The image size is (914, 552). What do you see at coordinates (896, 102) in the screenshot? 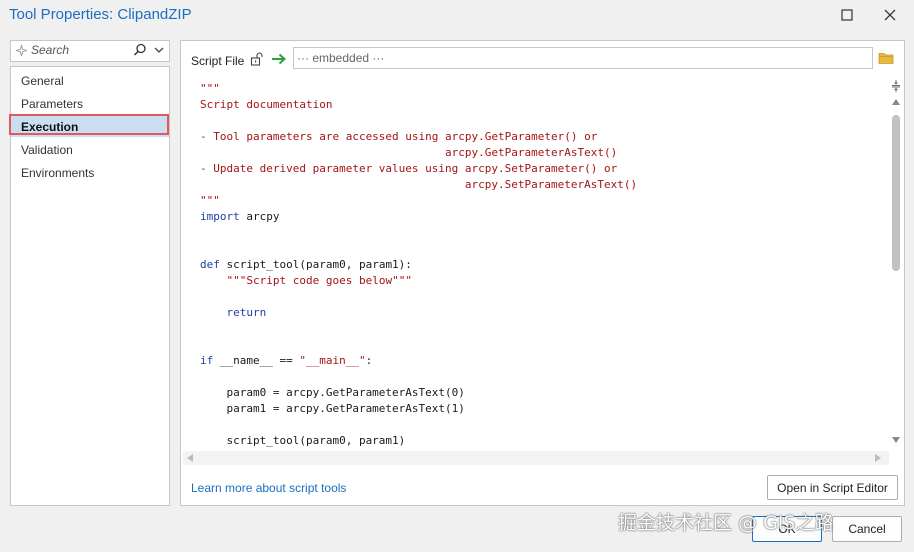
I see `scroll-up-icon` at bounding box center [896, 102].